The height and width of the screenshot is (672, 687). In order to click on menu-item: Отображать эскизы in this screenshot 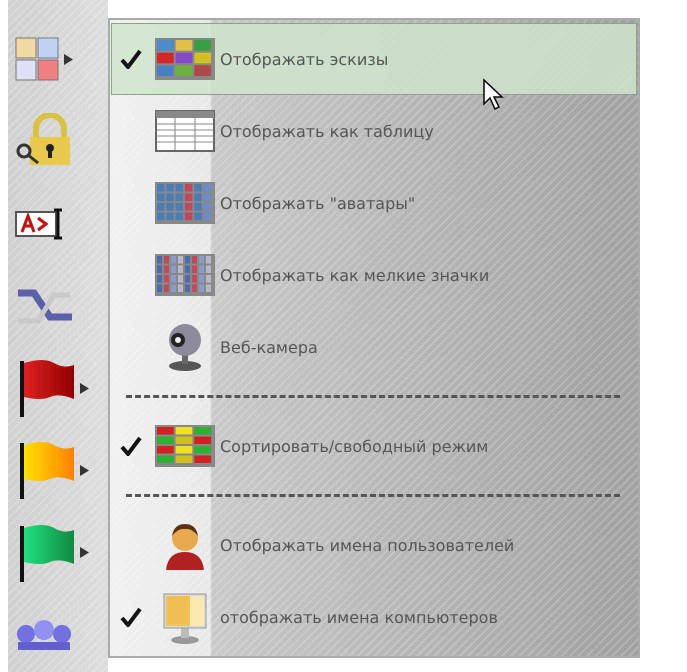, I will do `click(374, 59)`.